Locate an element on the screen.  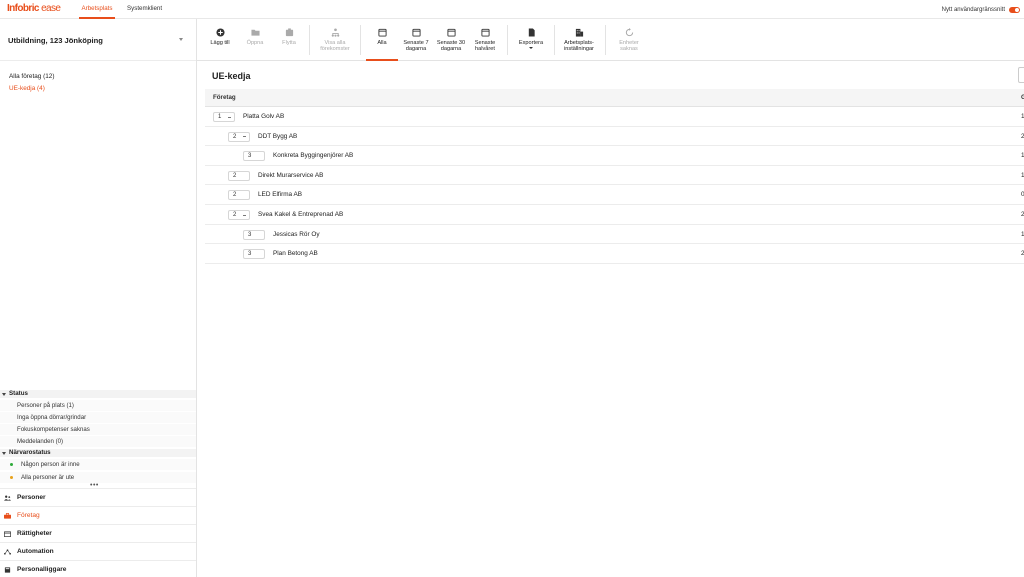
nav-automation: Automation is located at coordinates (98, 551).